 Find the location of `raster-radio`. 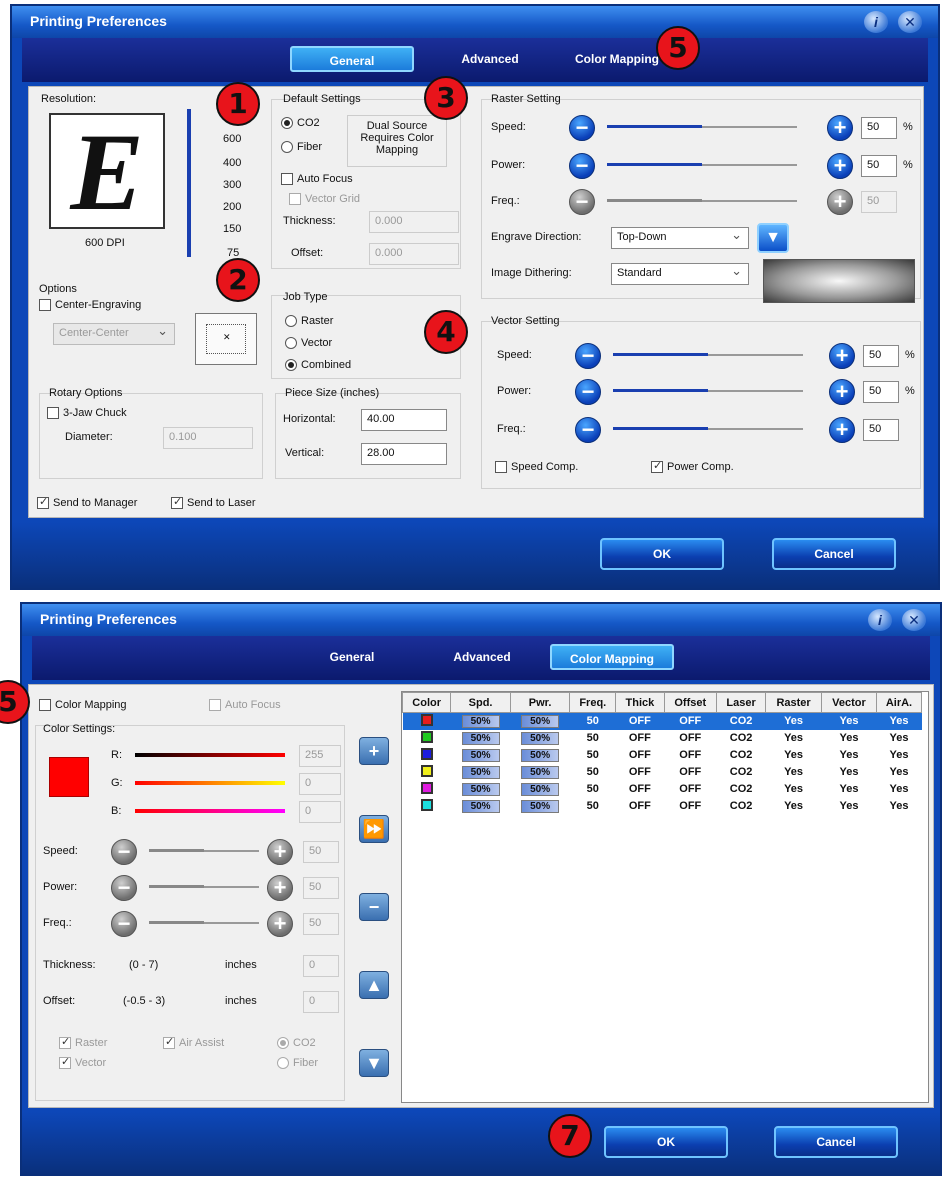

raster-radio is located at coordinates (291, 321).